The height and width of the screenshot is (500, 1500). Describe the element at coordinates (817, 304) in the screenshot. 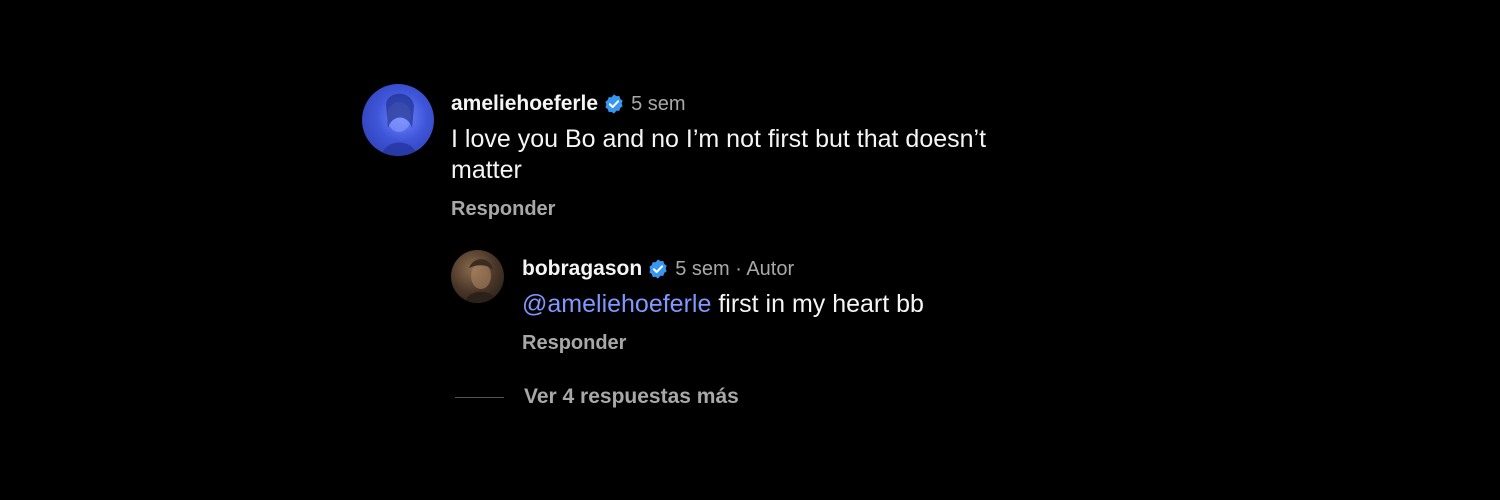

I see `reply-text-body: first in my heart bb` at that location.